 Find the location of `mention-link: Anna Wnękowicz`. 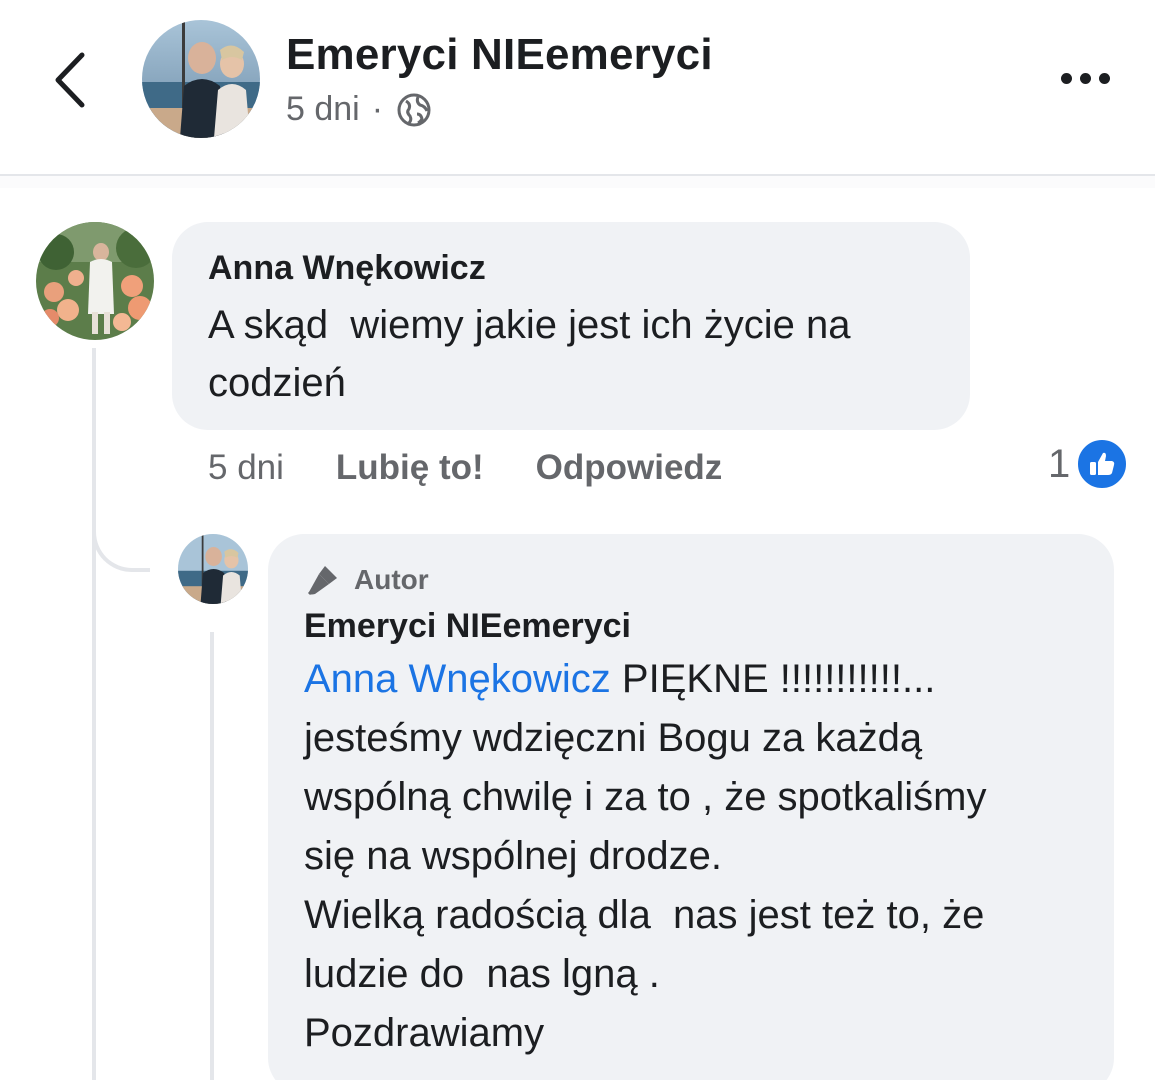

mention-link: Anna Wnękowicz is located at coordinates (457, 679).